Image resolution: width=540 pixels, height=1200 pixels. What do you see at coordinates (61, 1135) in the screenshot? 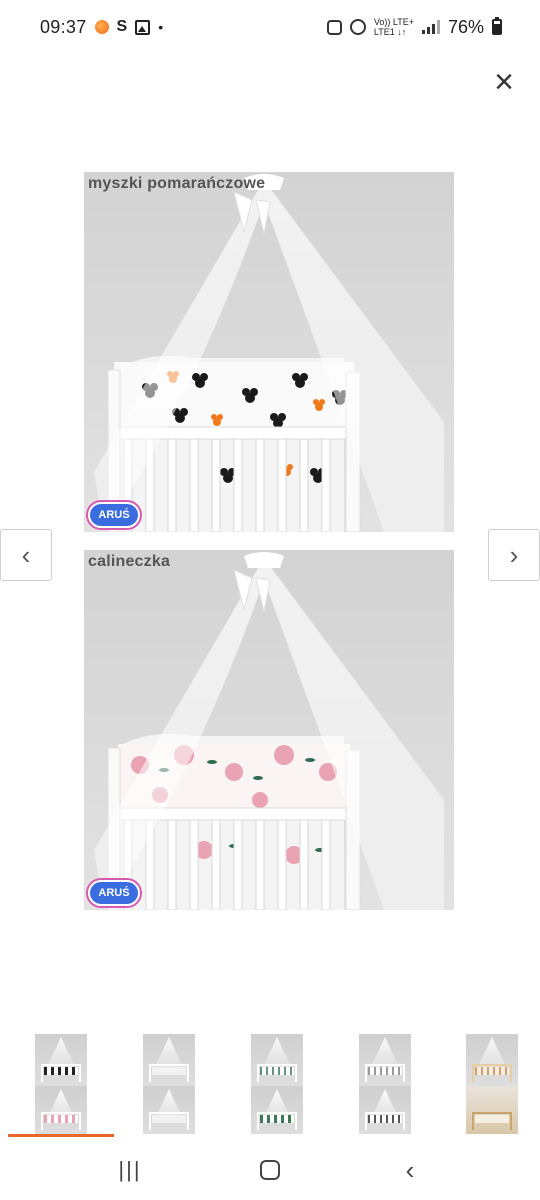
I see `active-thumbnail-indicator` at bounding box center [61, 1135].